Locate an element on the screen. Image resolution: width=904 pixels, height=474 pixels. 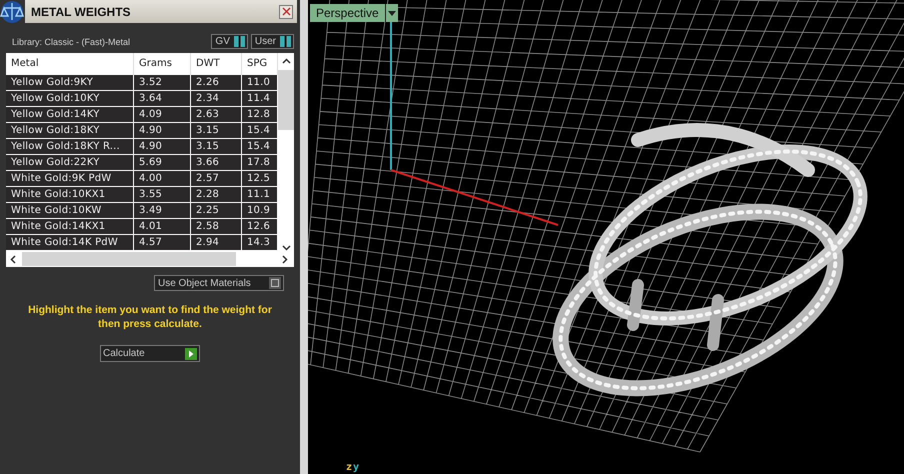
table-cell: 4.00 is located at coordinates (162, 179).